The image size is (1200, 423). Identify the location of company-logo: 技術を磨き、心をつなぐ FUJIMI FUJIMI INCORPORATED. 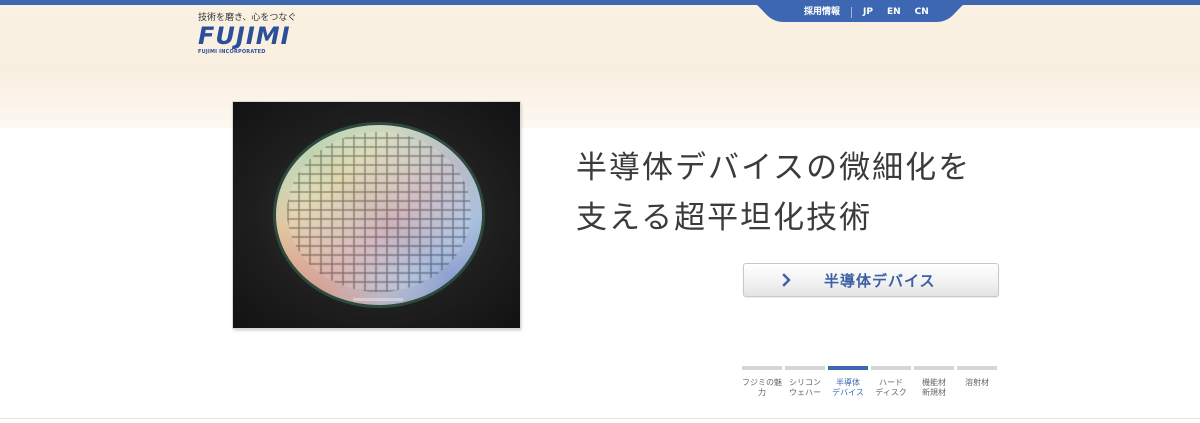
(247, 33).